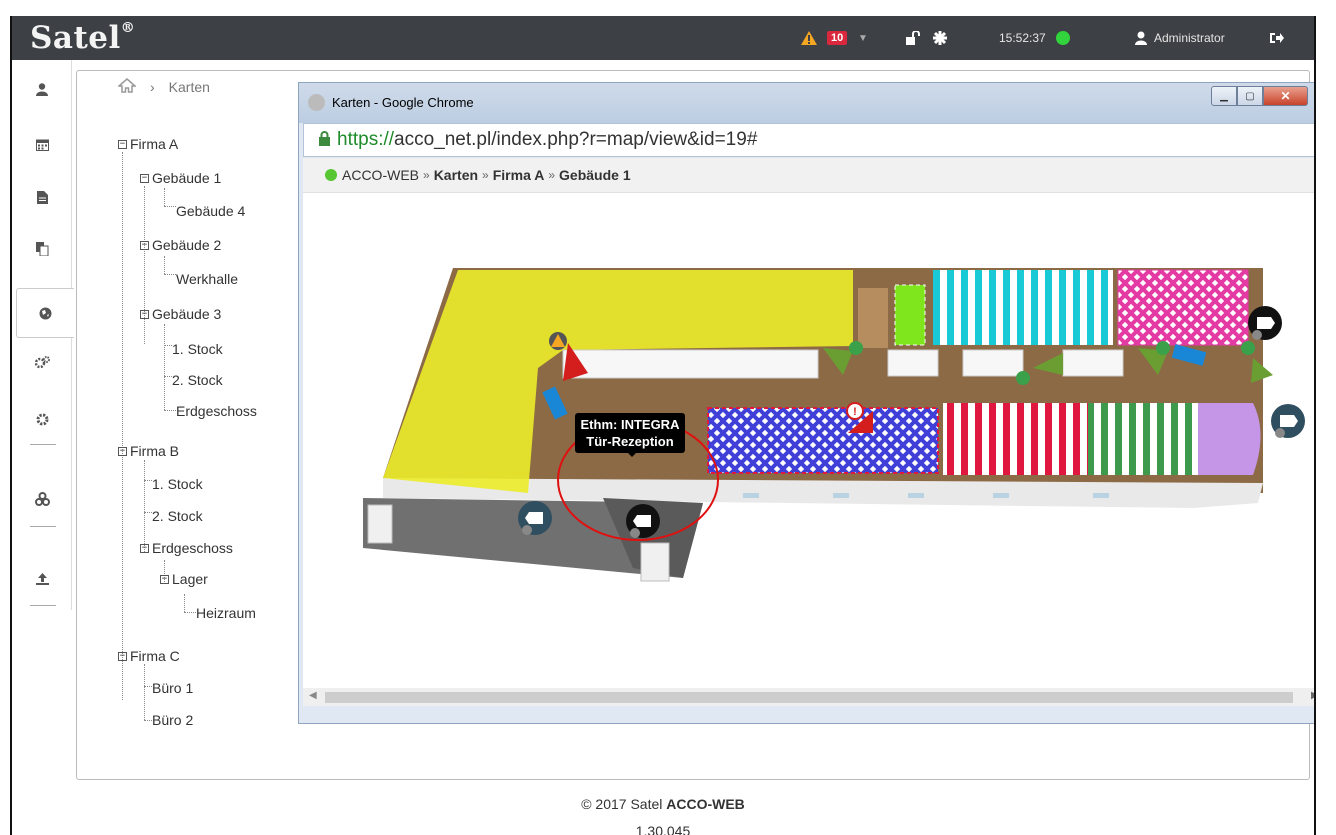 The image size is (1336, 835). I want to click on scroll-left-icon: ◀, so click(313, 695).